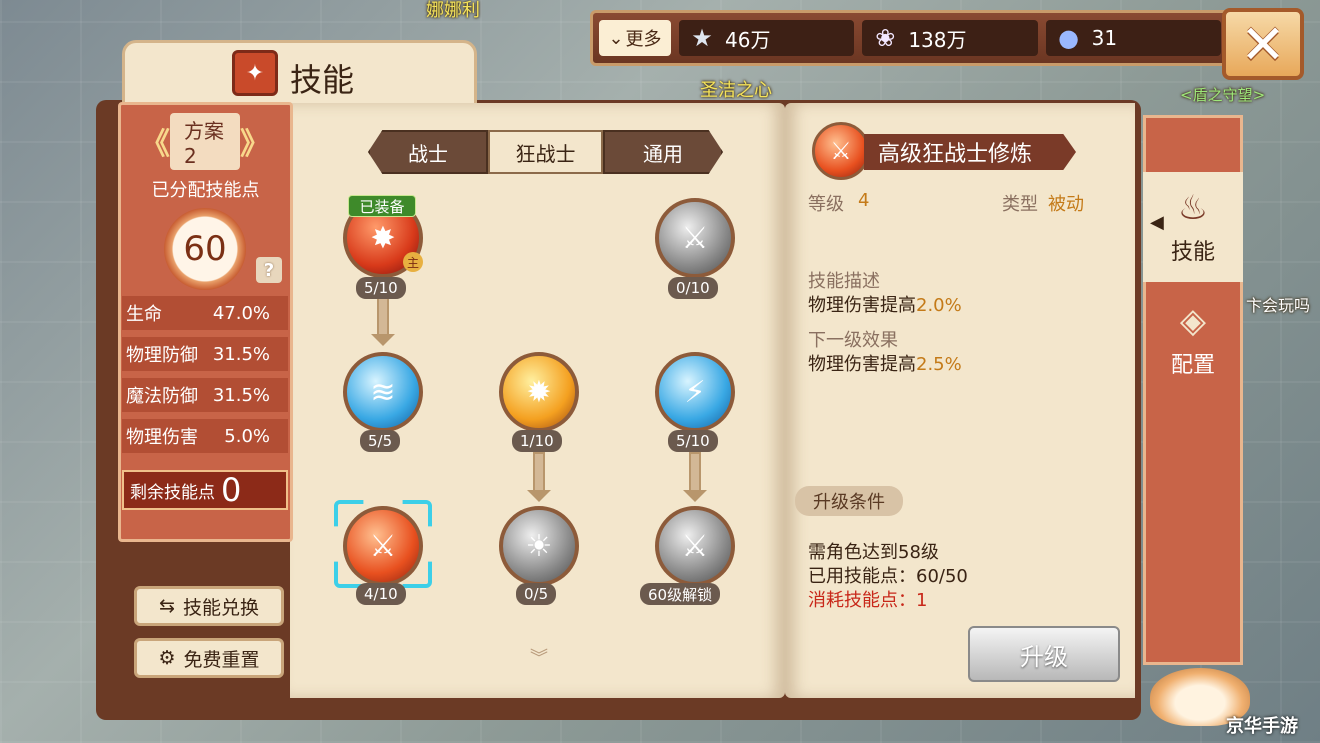  I want to click on fire-strike-icon: ✹, so click(539, 392).